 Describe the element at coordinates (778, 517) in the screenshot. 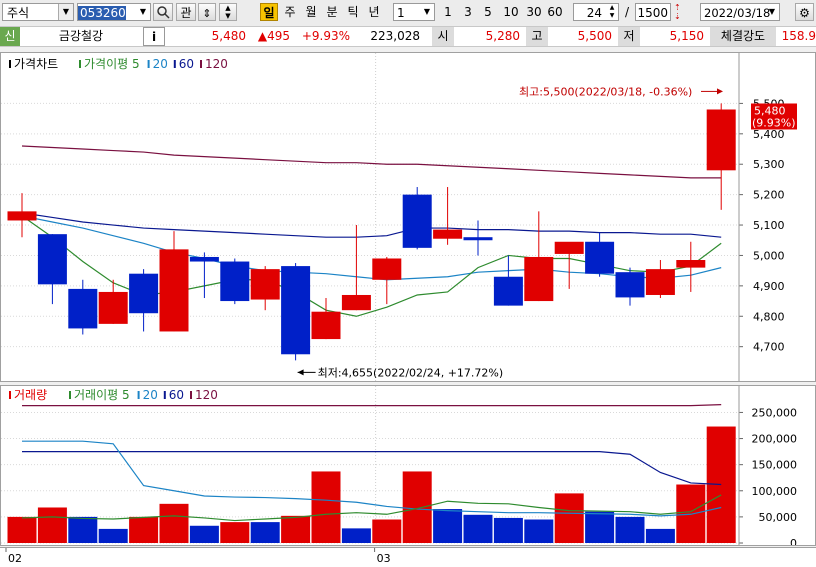

I see `volume-y-tick-label: 50,000` at that location.